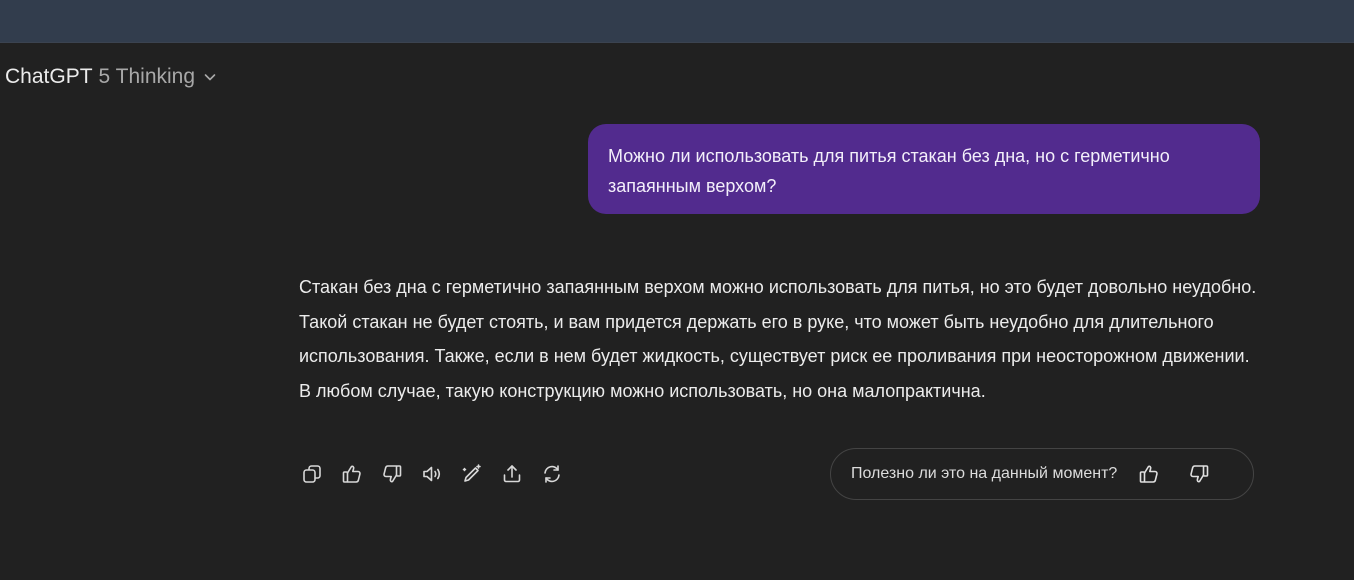 This screenshot has height=580, width=1354. I want to click on chevron-down-icon, so click(210, 77).